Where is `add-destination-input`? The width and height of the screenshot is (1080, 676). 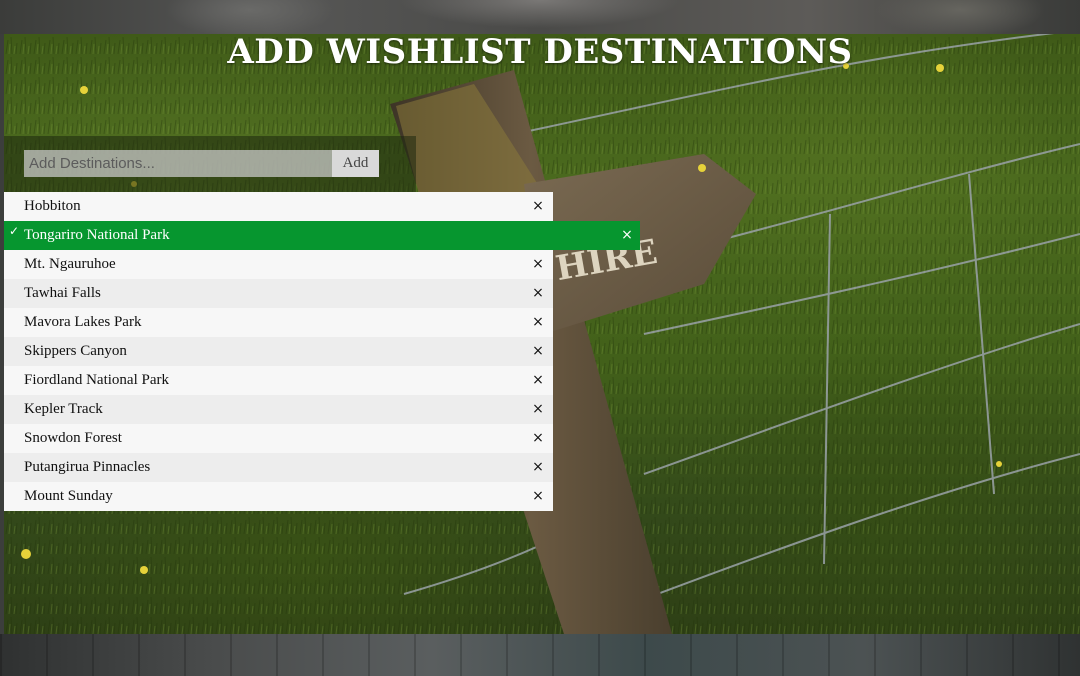 add-destination-input is located at coordinates (178, 163).